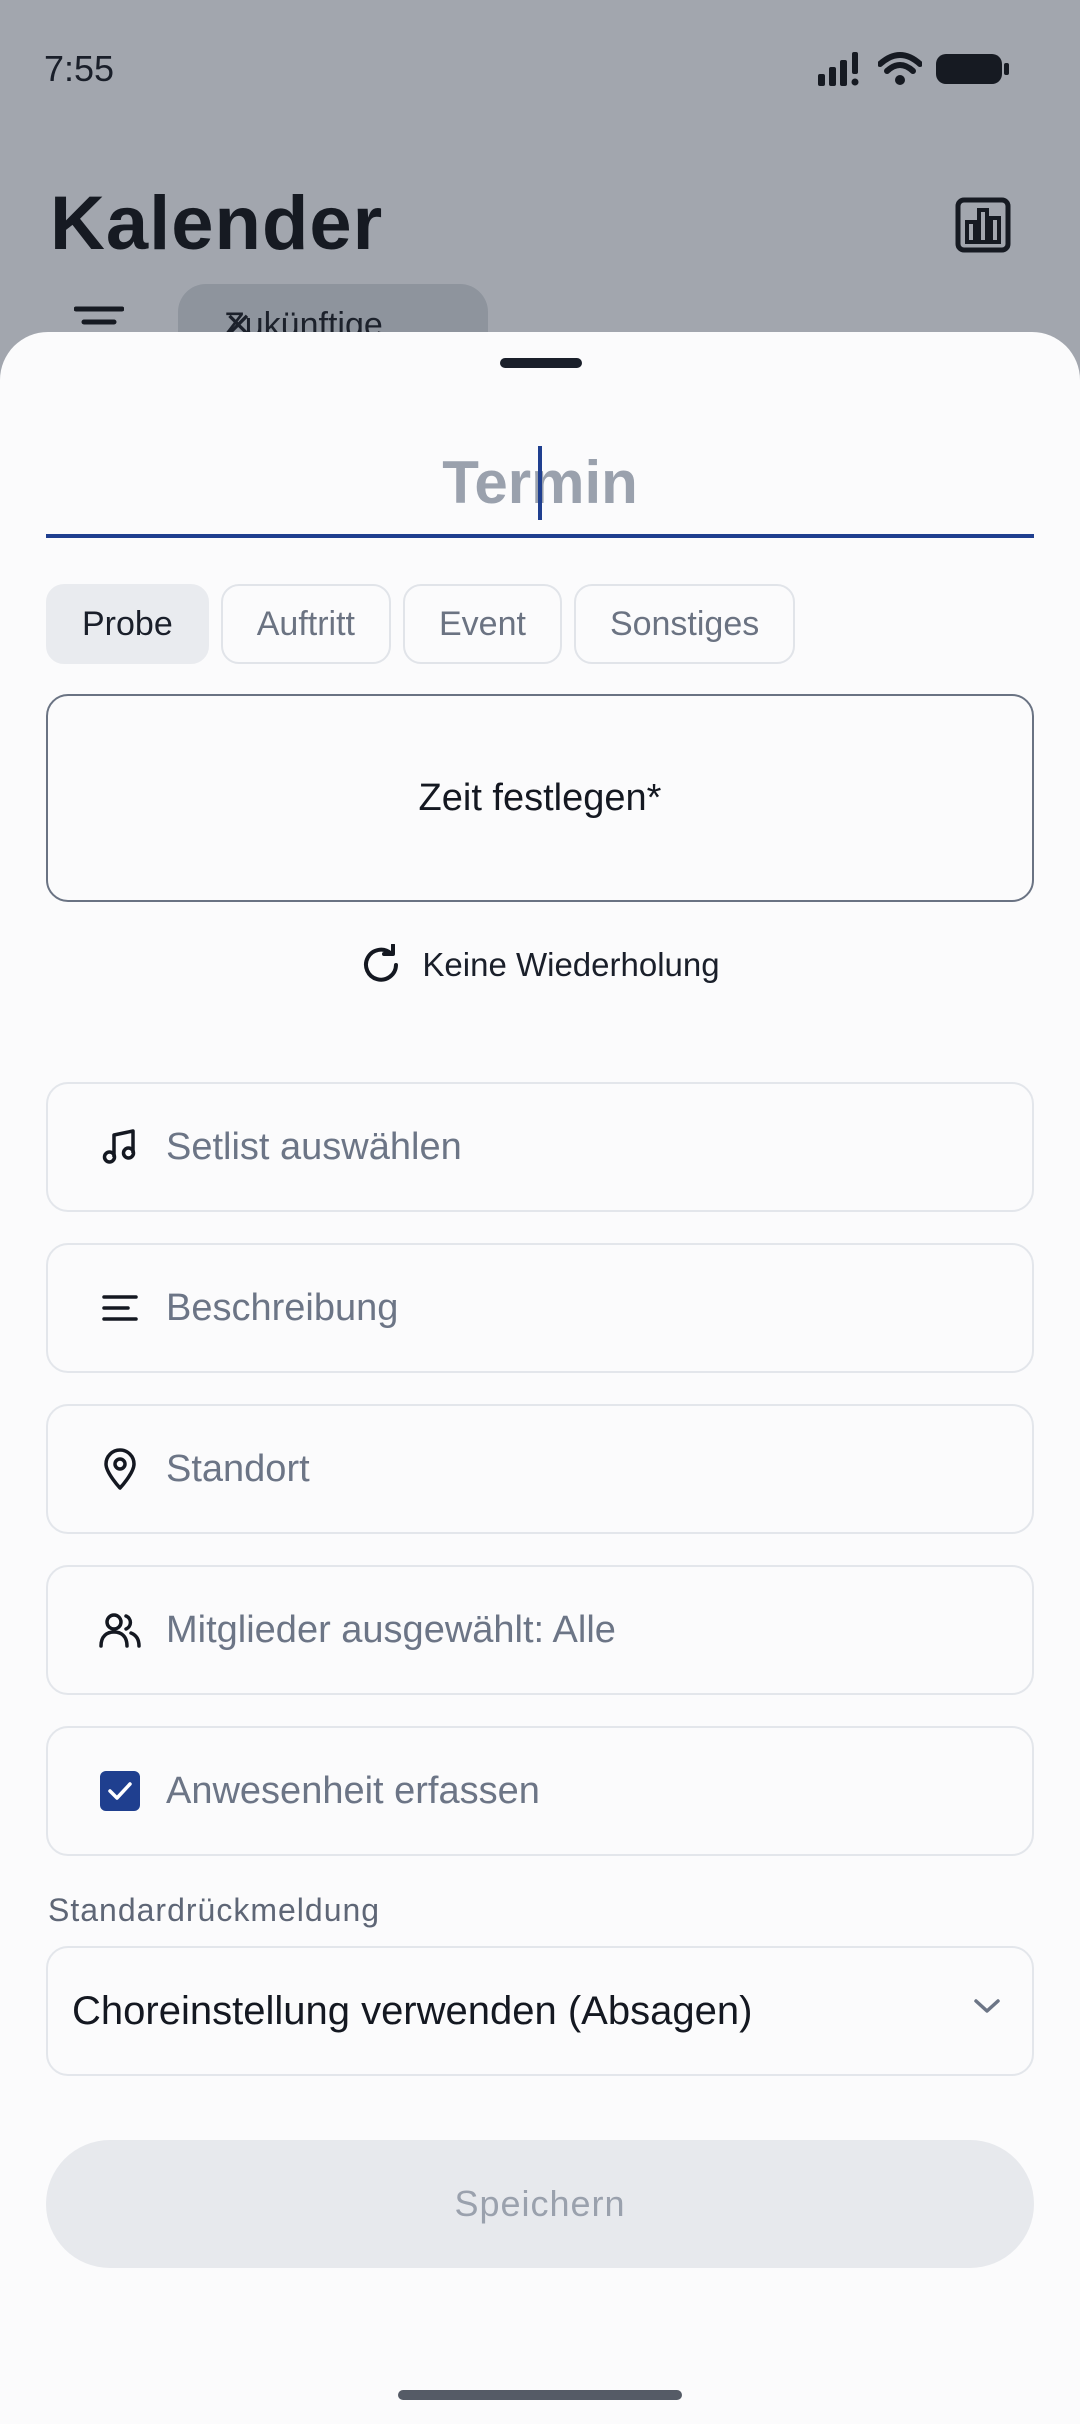 This screenshot has height=2424, width=1080. I want to click on attendance-checkbox, so click(120, 1791).